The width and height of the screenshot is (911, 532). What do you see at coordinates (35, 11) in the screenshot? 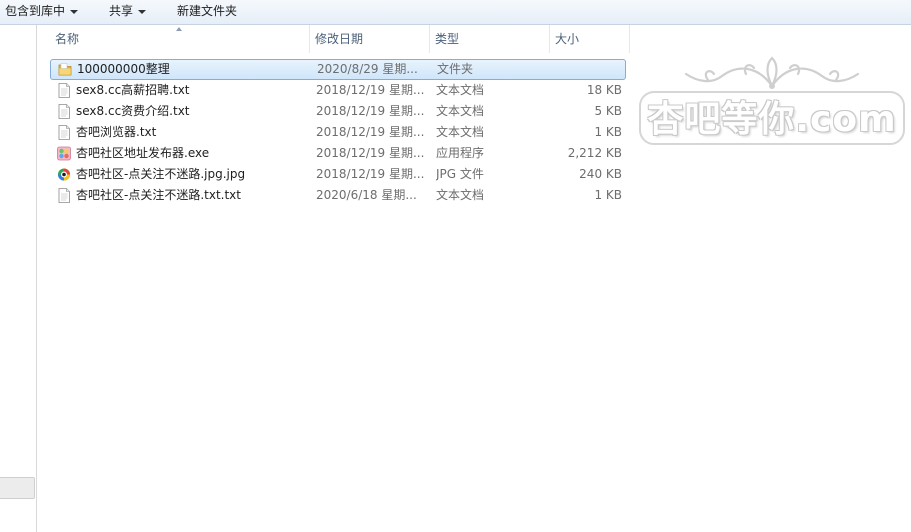
I see `include-in-library-label: 包含到库中` at bounding box center [35, 11].